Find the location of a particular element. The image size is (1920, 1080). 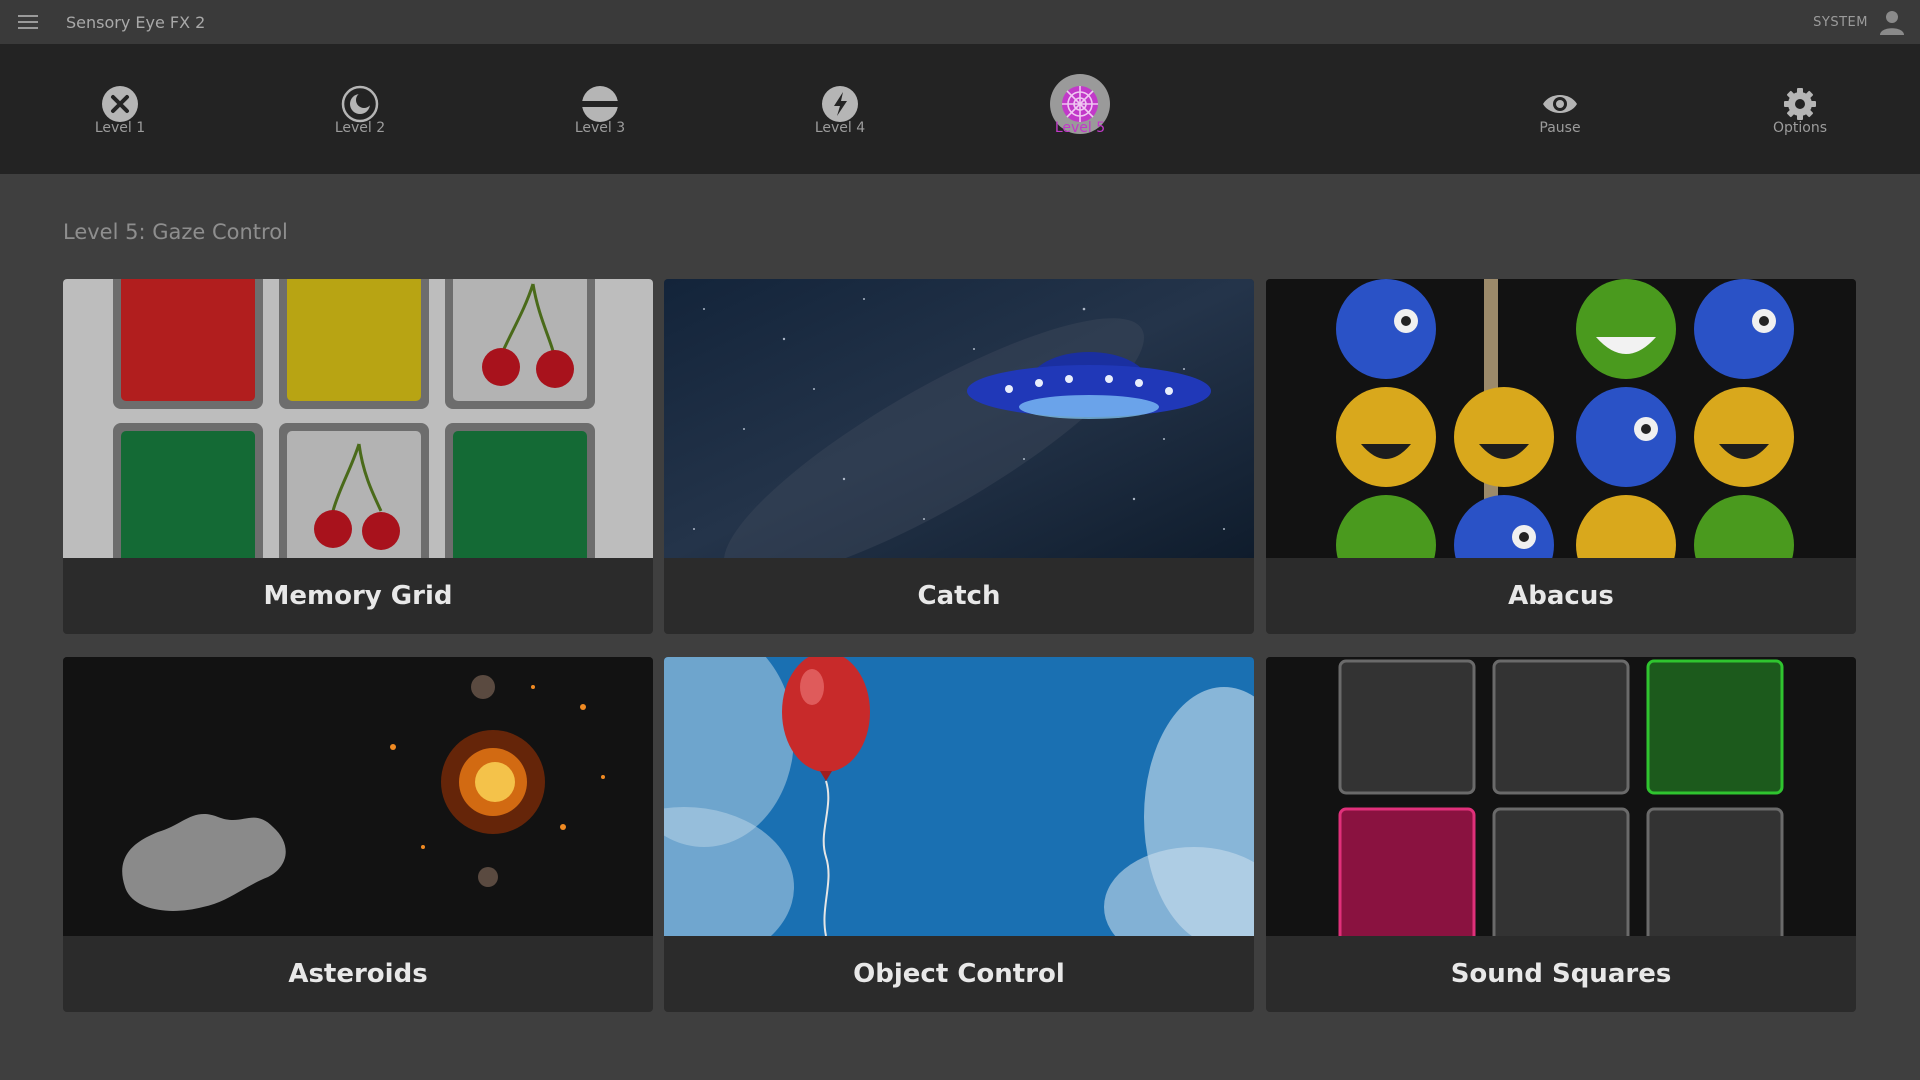

game-title: Abacus is located at coordinates (1561, 596).